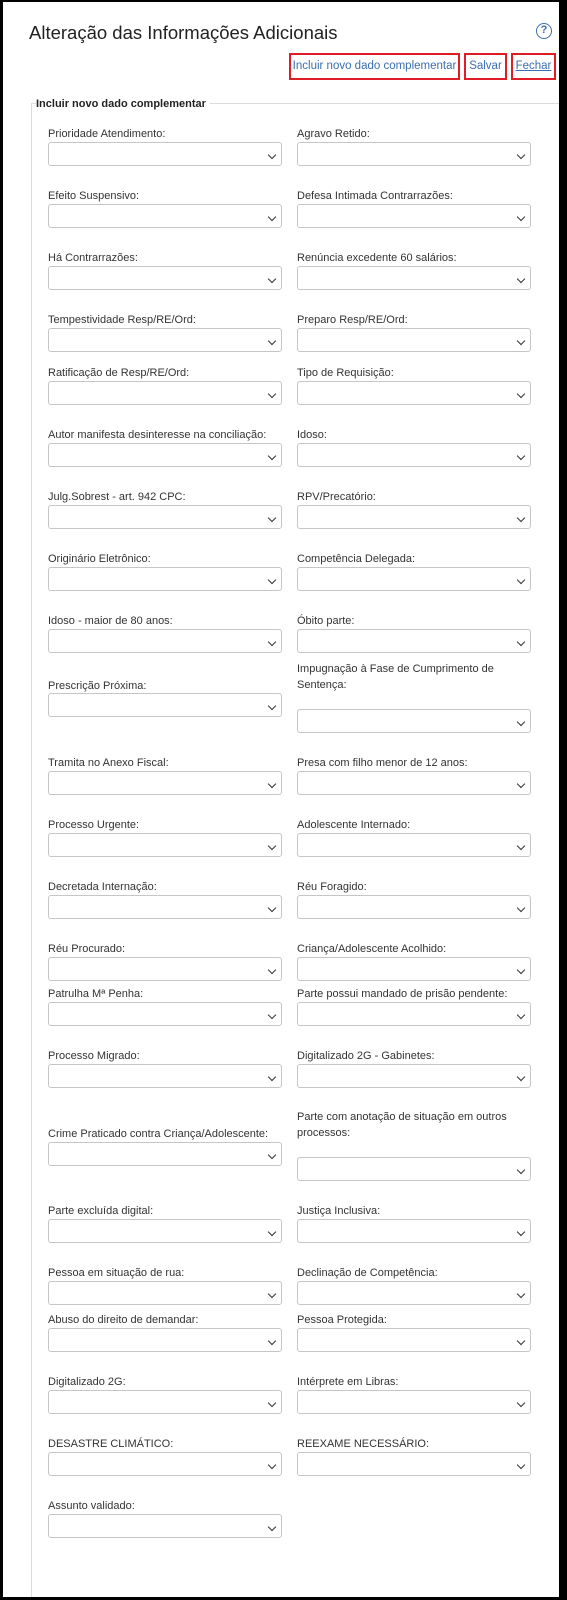  What do you see at coordinates (414, 340) in the screenshot?
I see `field-8-select` at bounding box center [414, 340].